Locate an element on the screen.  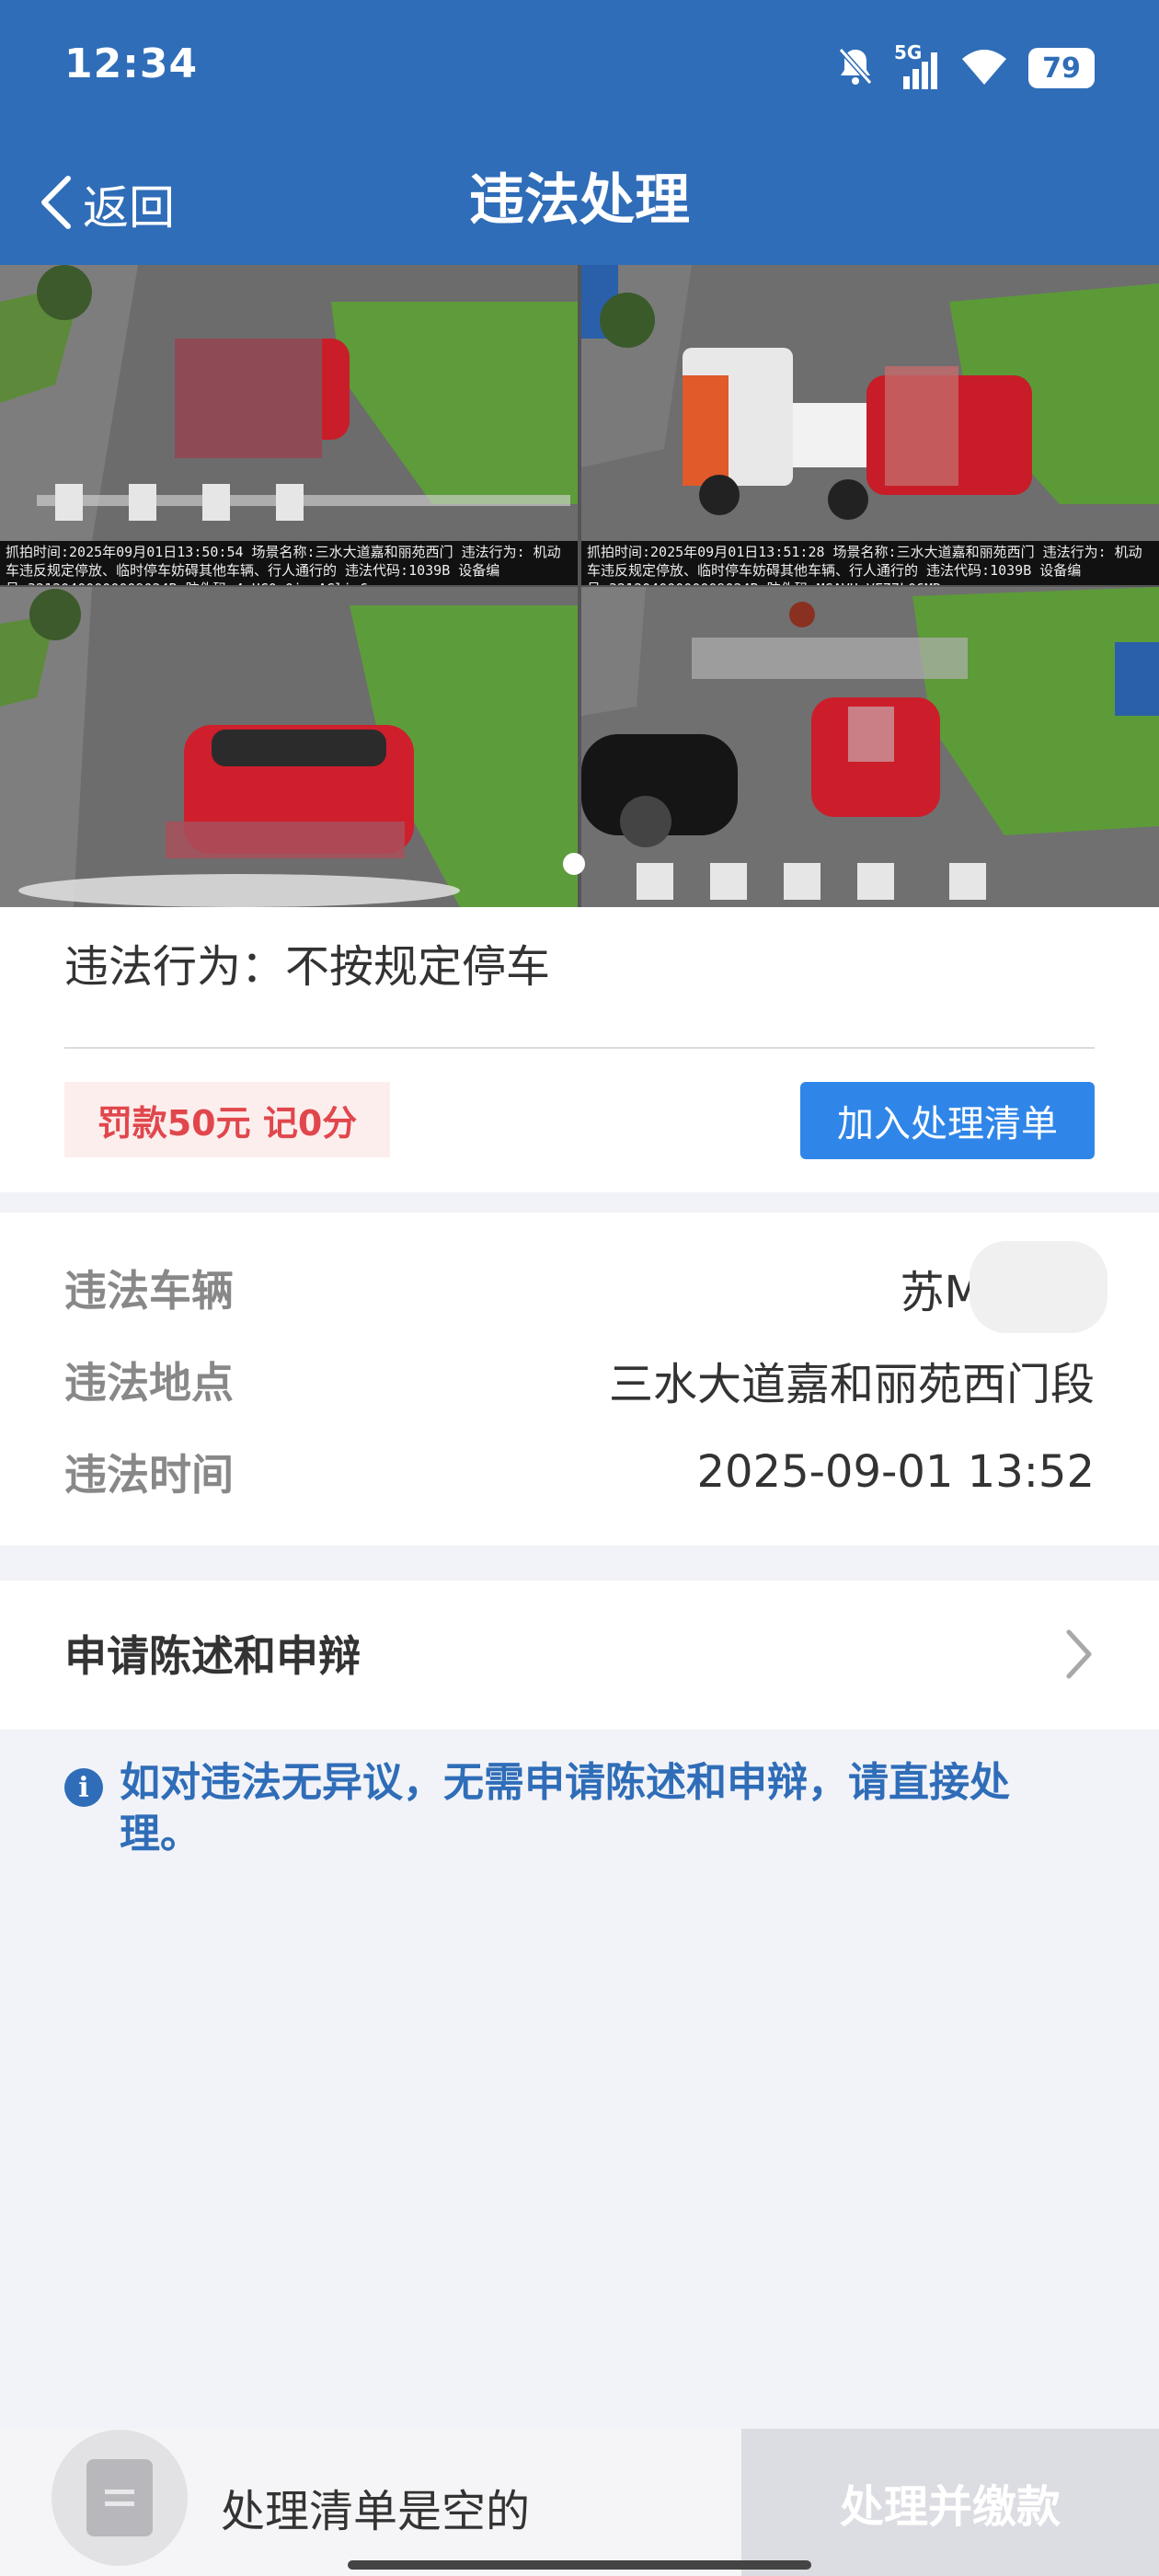
notice-text: 如对违法无异议，无需申请陈述和申辩，请直接处理。 is located at coordinates (565, 1808).